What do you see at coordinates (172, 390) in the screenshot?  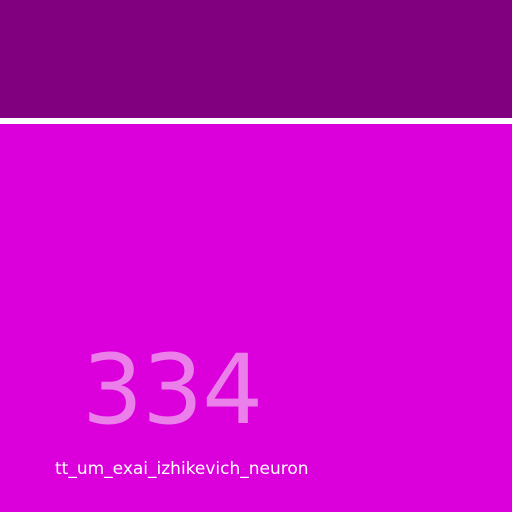 I see `tile-number: 334` at bounding box center [172, 390].